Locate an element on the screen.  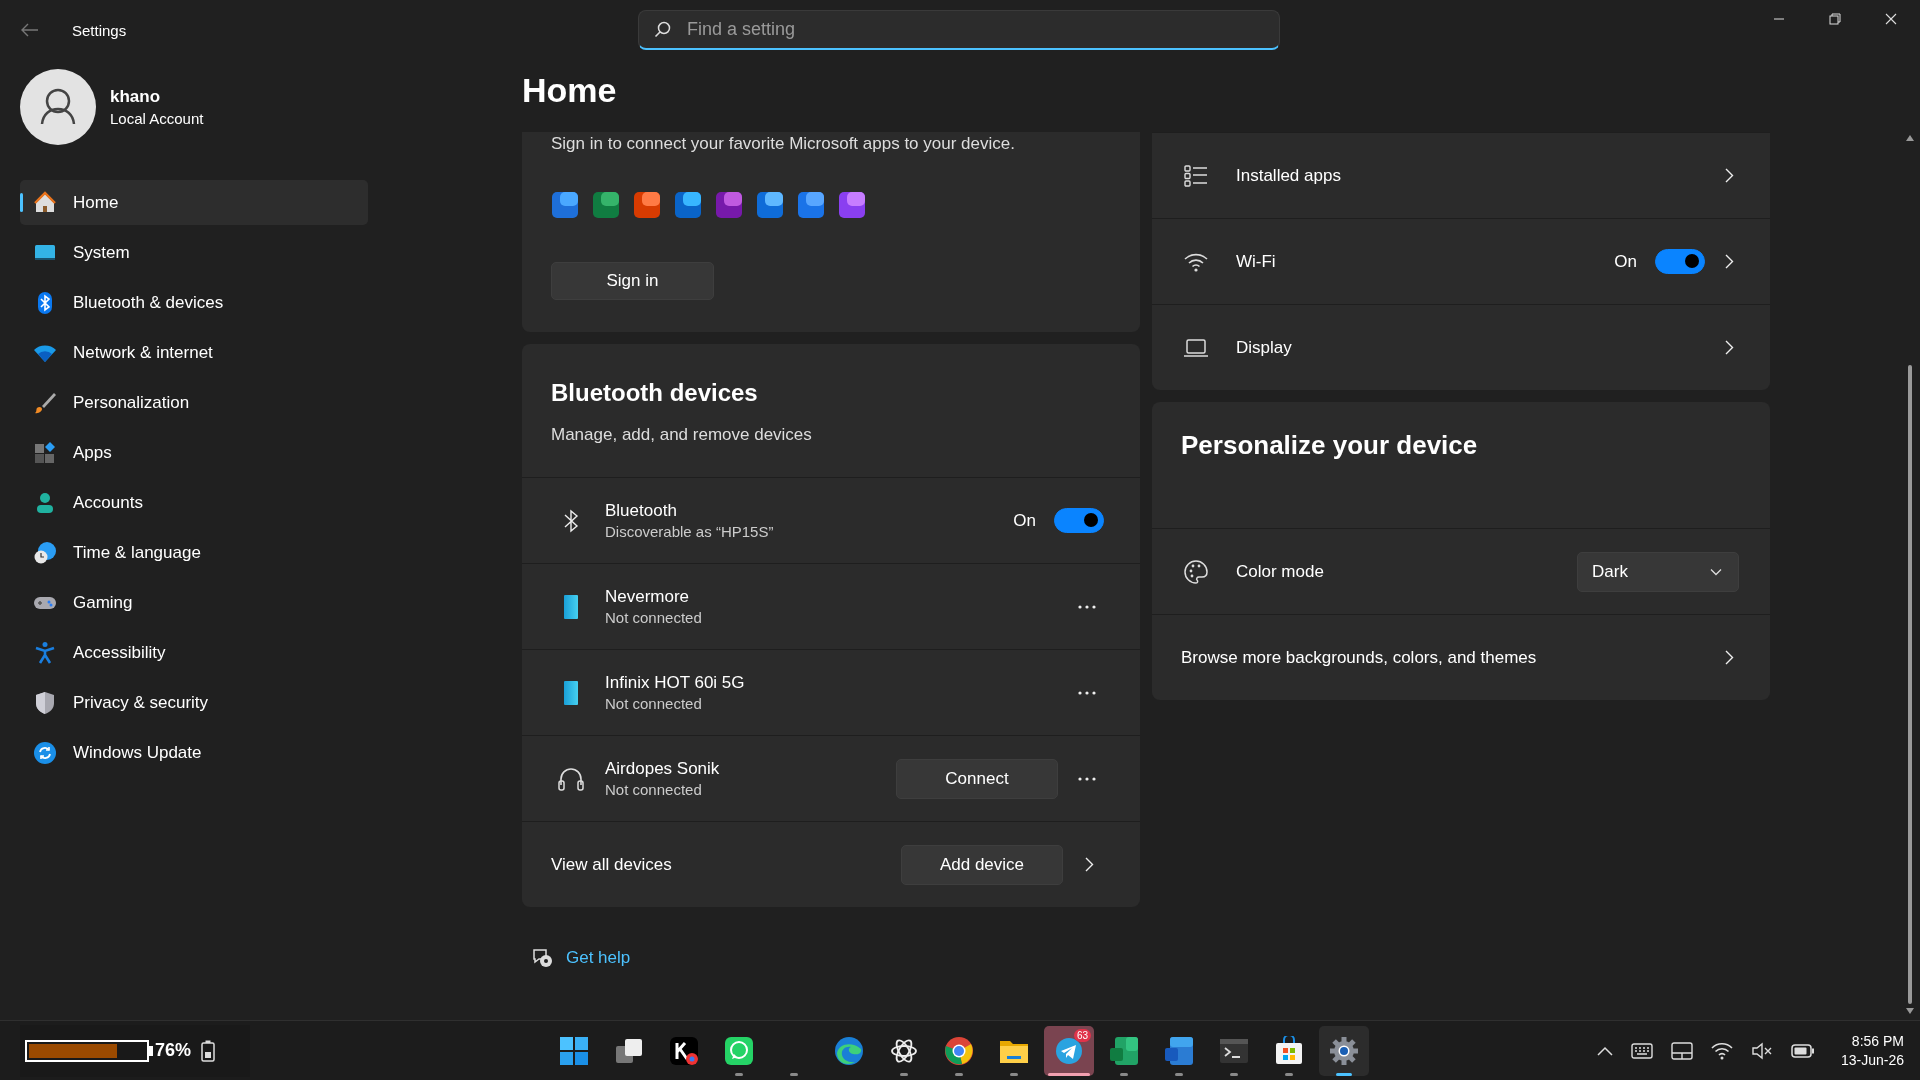
apps-icon is located at coordinates (45, 452).